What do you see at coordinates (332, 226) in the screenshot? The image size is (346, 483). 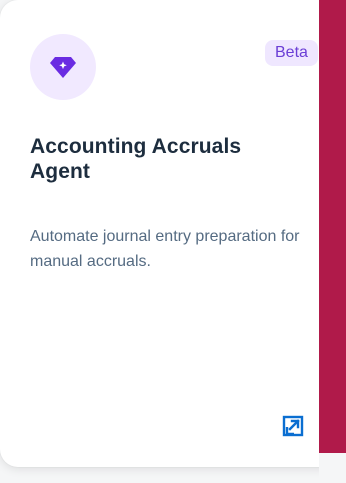 I see `side-overlay-band` at bounding box center [332, 226].